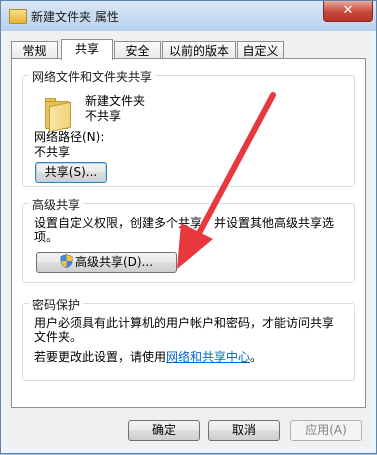  Describe the element at coordinates (244, 430) in the screenshot. I see `cancel-button: 取消` at that location.